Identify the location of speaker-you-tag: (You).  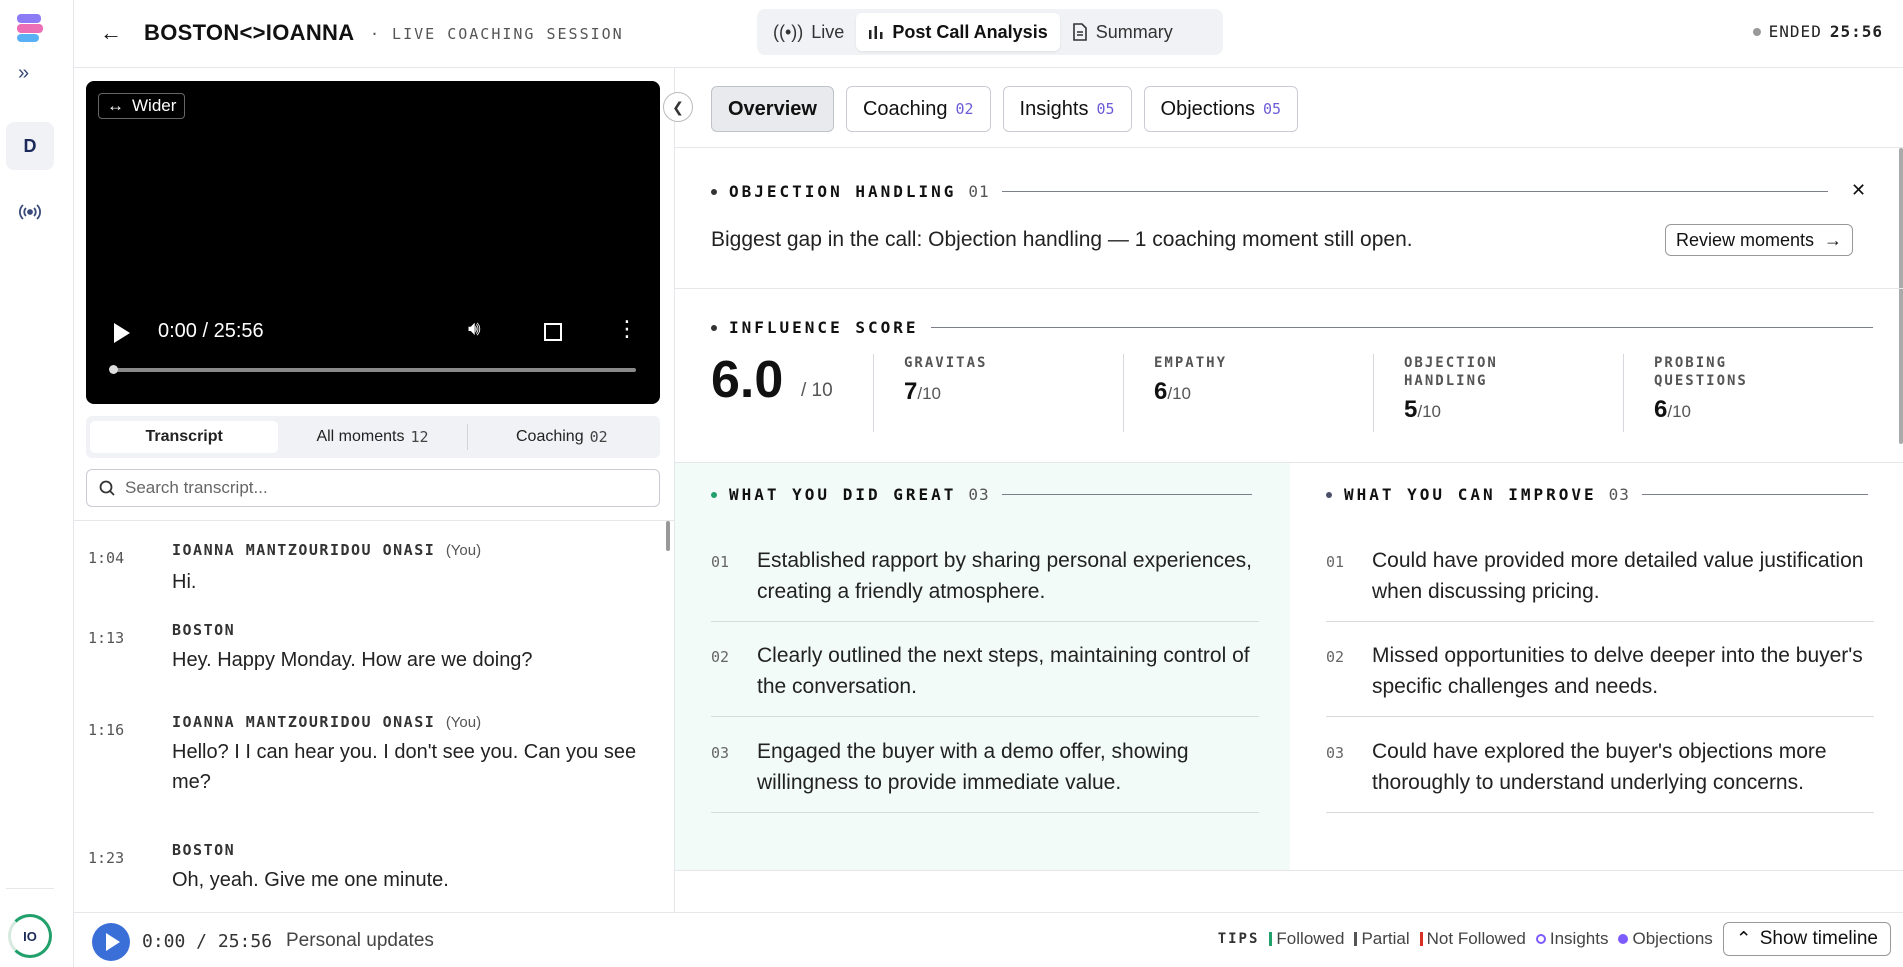
(463, 722).